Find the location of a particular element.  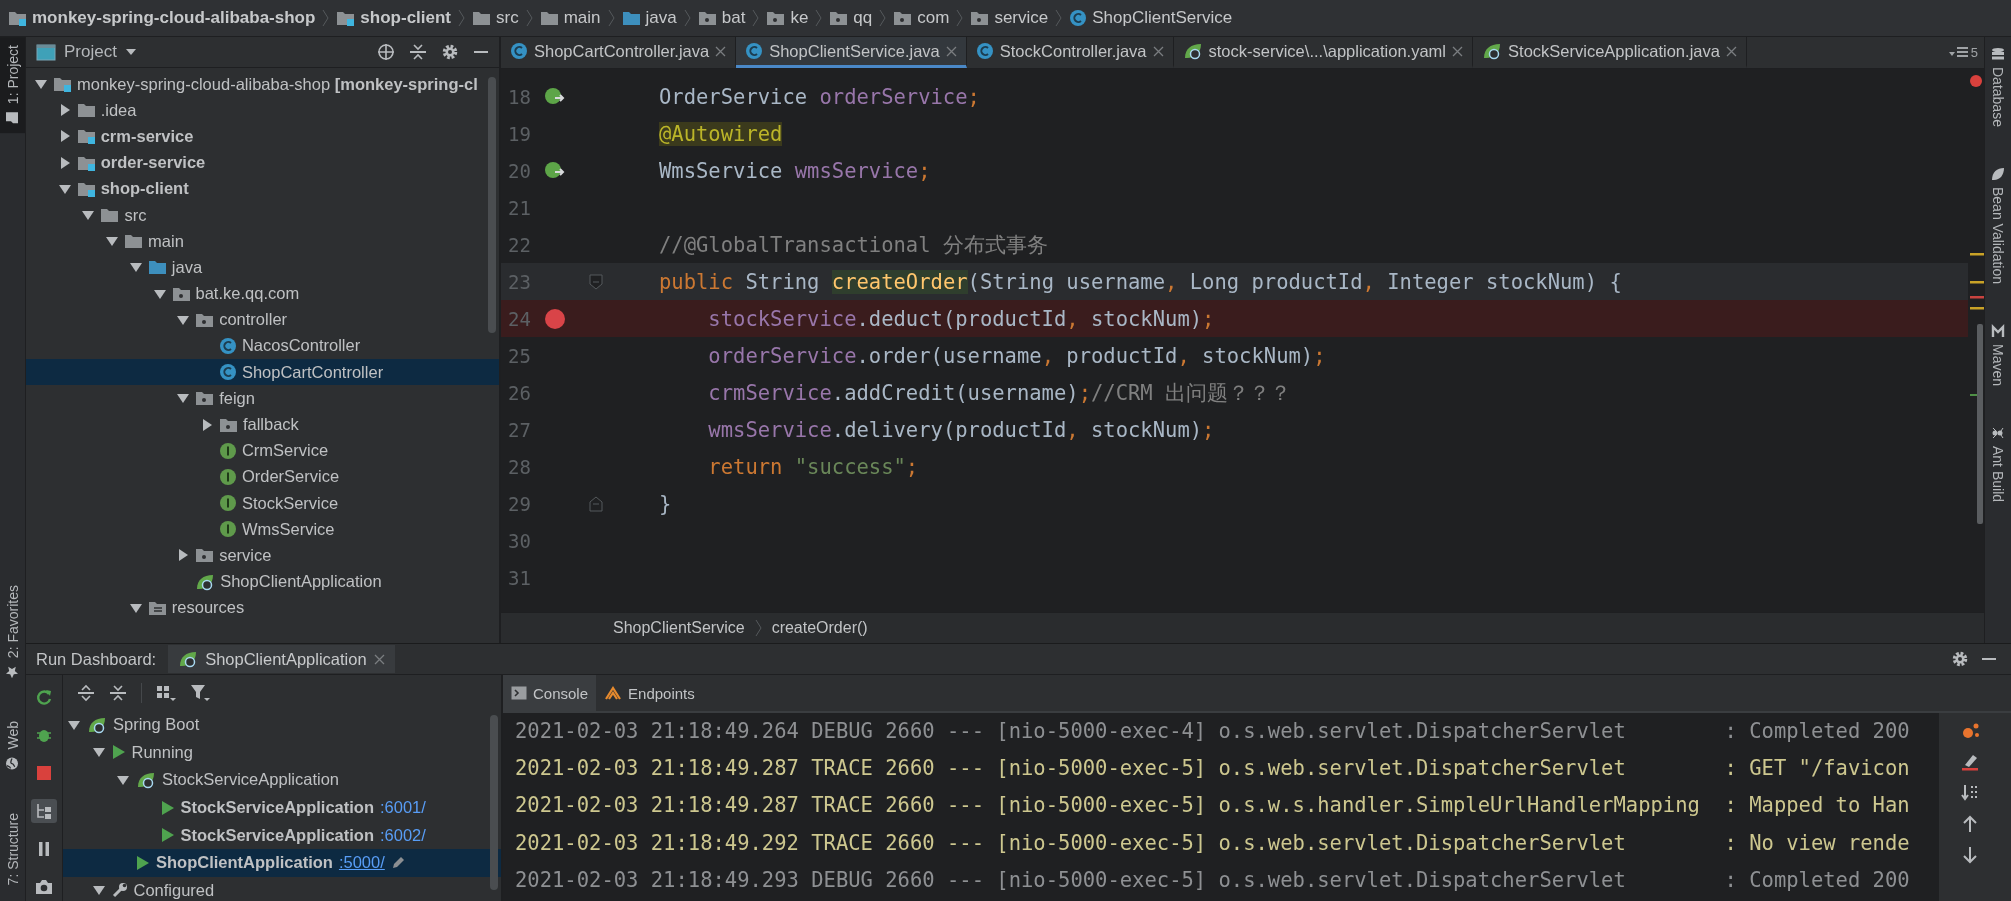

tree-item: java is located at coordinates (262, 267).